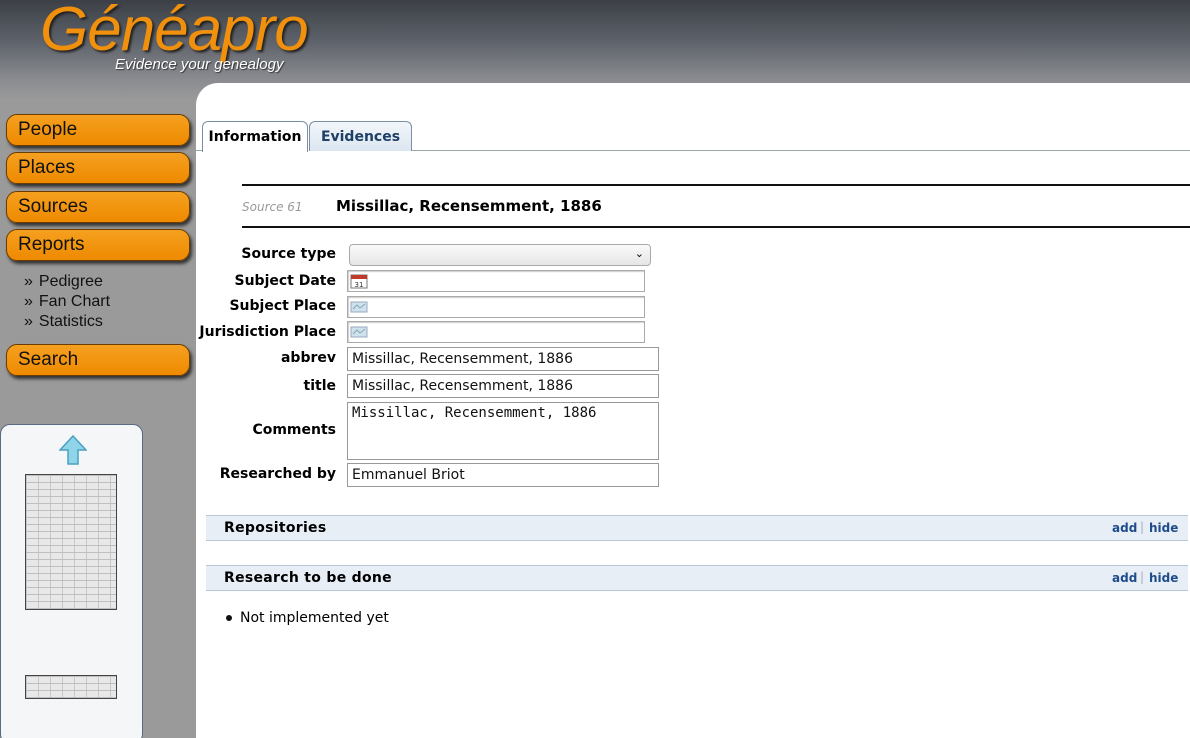 The height and width of the screenshot is (738, 1190). What do you see at coordinates (503, 386) in the screenshot?
I see `title-input: Missillac, Recensemment, 1886` at bounding box center [503, 386].